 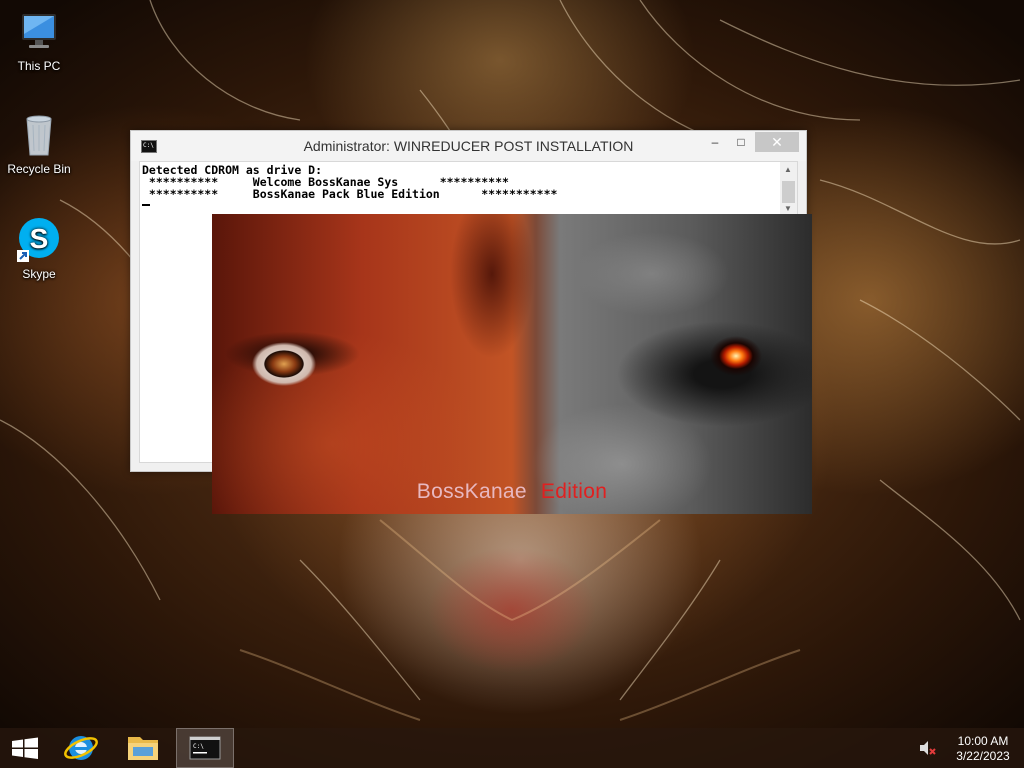 What do you see at coordinates (39, 135) in the screenshot?
I see `recycle-bin-icon` at bounding box center [39, 135].